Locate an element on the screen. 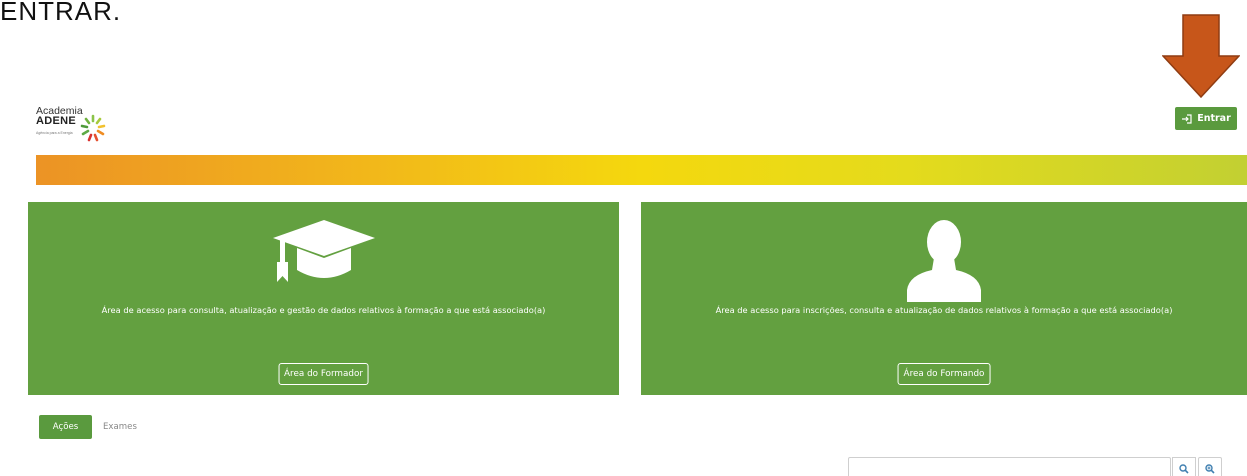 This screenshot has width=1247, height=476. header-banner is located at coordinates (641, 170).